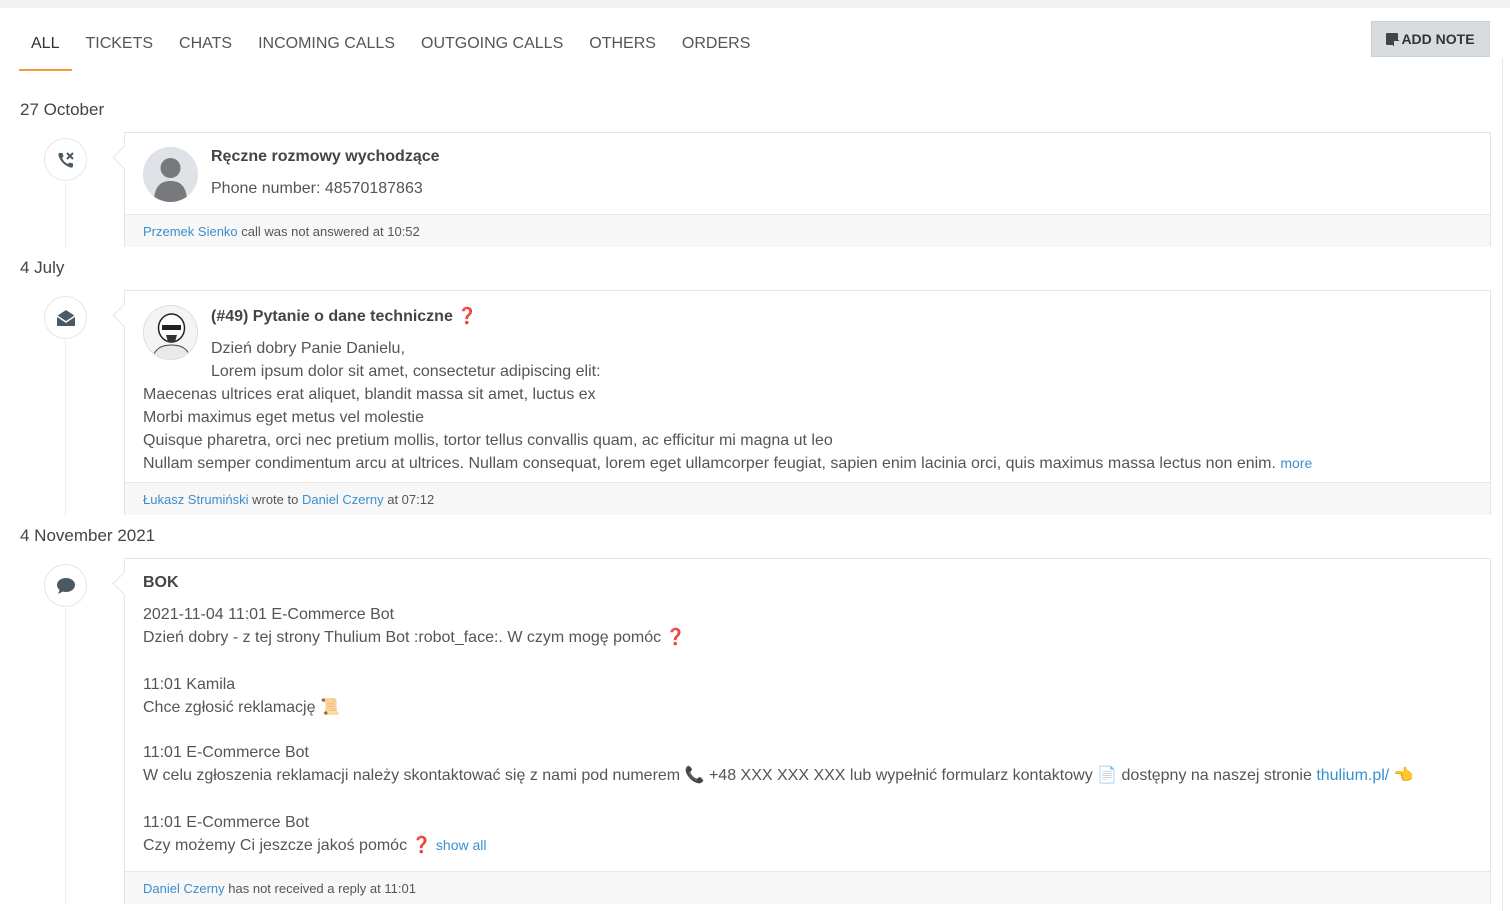 Image resolution: width=1510 pixels, height=911 pixels. What do you see at coordinates (1107, 775) in the screenshot?
I see `document-icon: 📄` at bounding box center [1107, 775].